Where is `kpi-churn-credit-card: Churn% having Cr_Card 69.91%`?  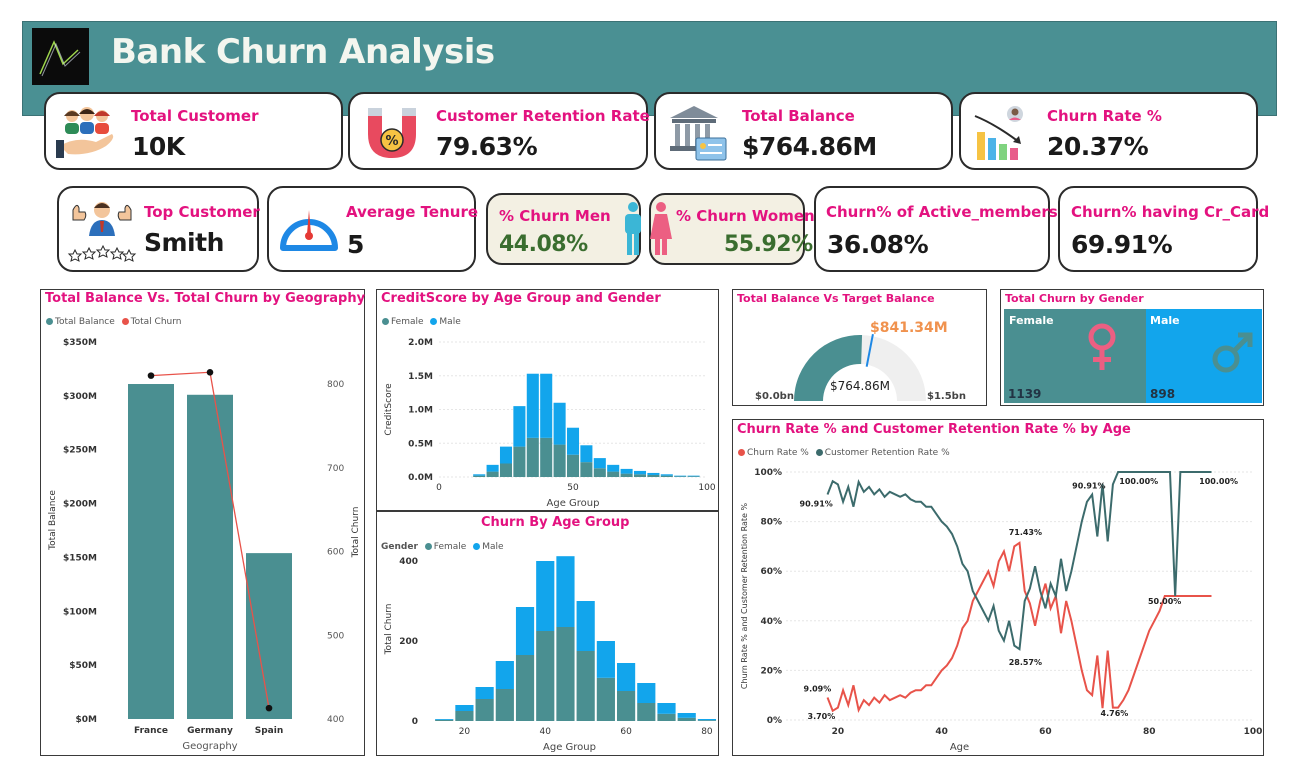 kpi-churn-credit-card: Churn% having Cr_Card 69.91% is located at coordinates (1163, 229).